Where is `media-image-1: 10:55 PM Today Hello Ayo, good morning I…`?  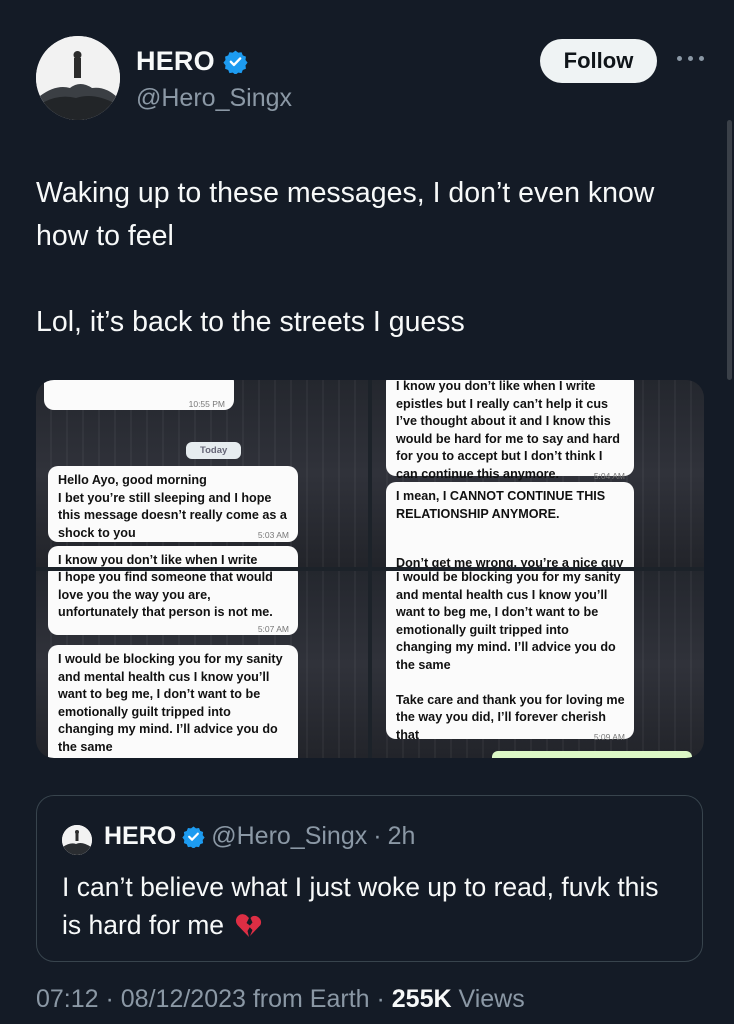
media-image-1: 10:55 PM Today Hello Ayo, good morning I… is located at coordinates (202, 473).